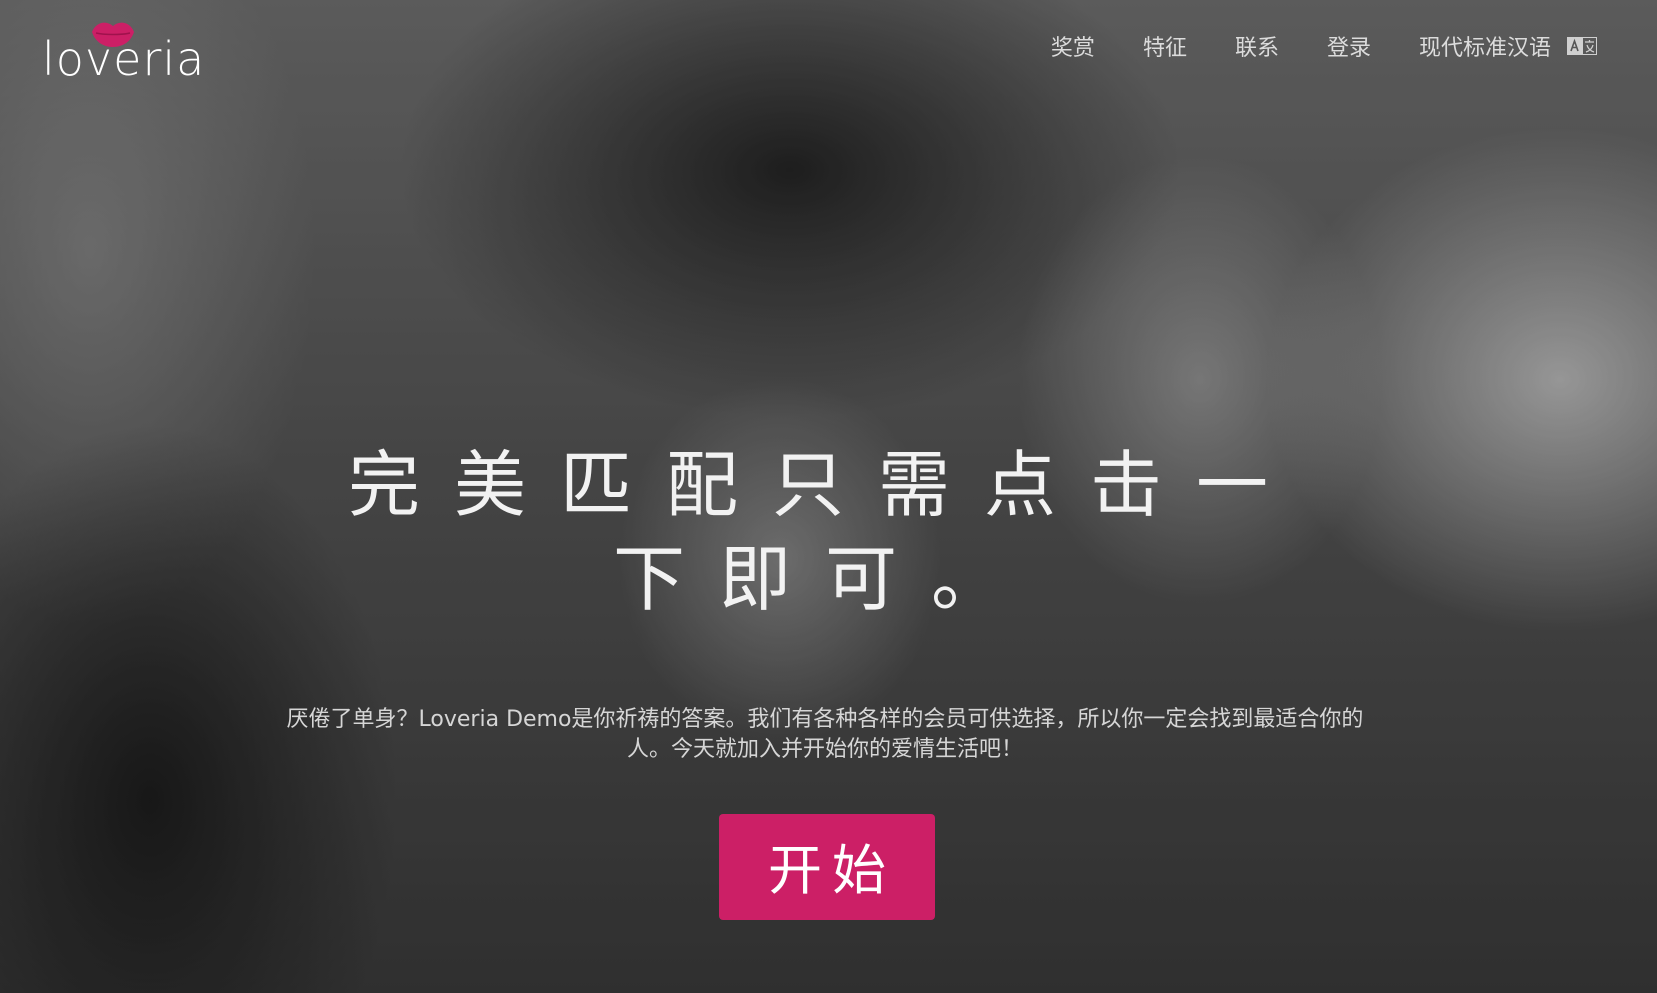 The image size is (1657, 993). What do you see at coordinates (1300, 46) in the screenshot?
I see `main-nav: 奖赏 特征 联系 登录 现代标准汉语` at bounding box center [1300, 46].